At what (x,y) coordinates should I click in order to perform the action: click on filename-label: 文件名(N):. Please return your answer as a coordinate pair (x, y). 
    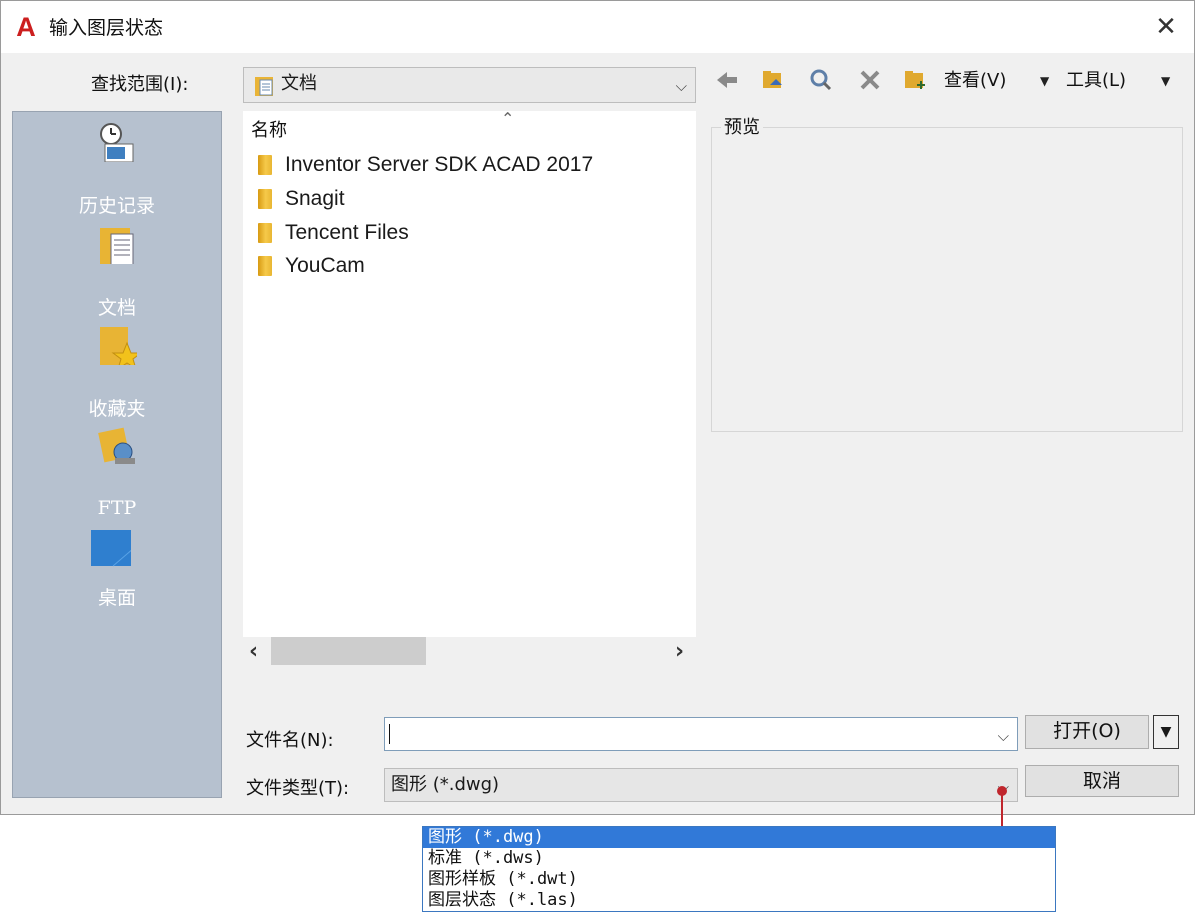
    Looking at the image, I should click on (290, 740).